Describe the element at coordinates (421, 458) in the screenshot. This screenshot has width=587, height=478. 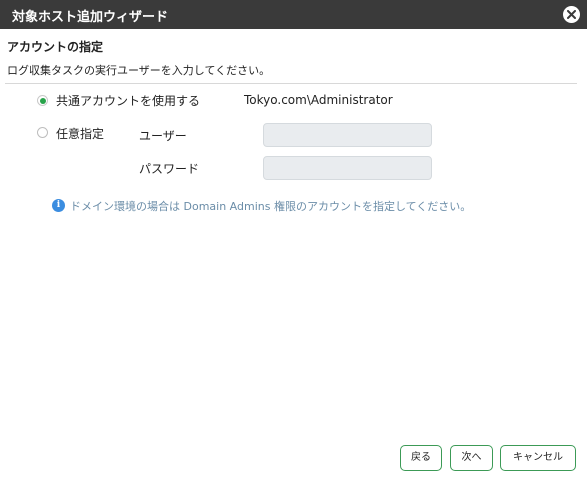
I see `back-button: 戻る` at that location.